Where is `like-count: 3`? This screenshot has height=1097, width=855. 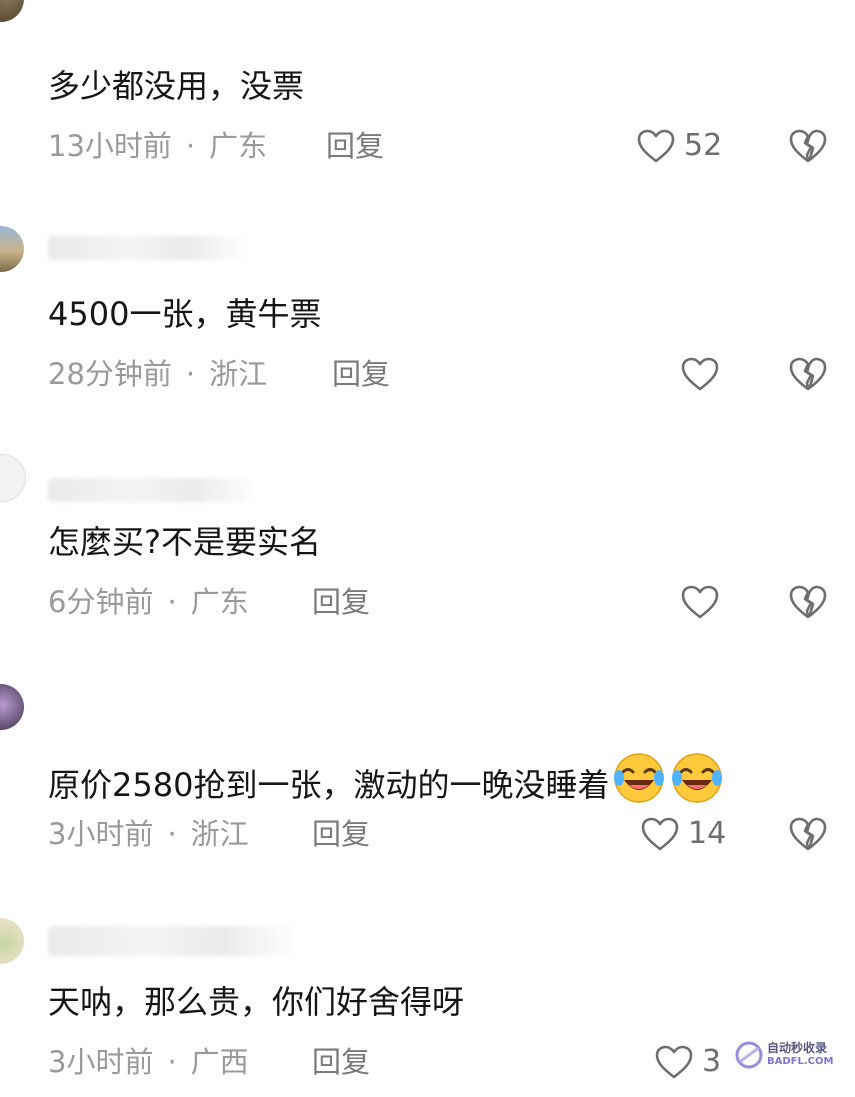
like-count: 3 is located at coordinates (712, 1061).